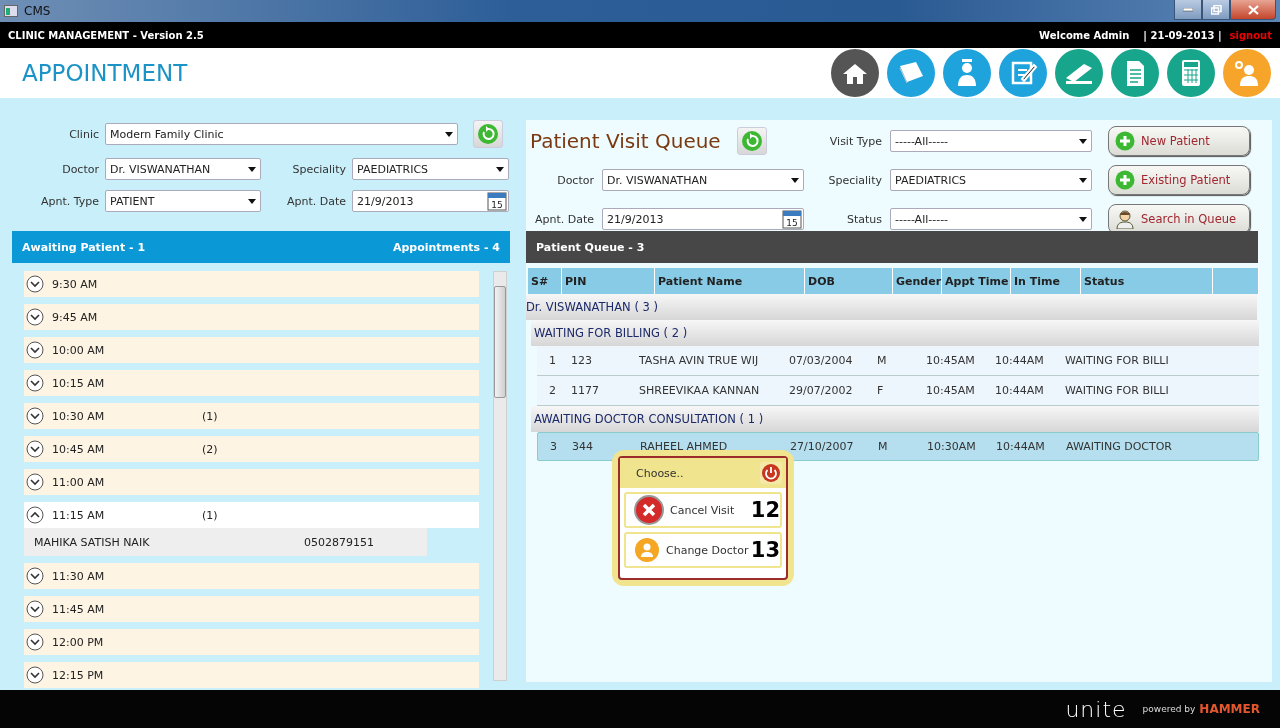 Image resolution: width=1280 pixels, height=728 pixels. I want to click on dropdown-field: PATIENT, so click(183, 201).